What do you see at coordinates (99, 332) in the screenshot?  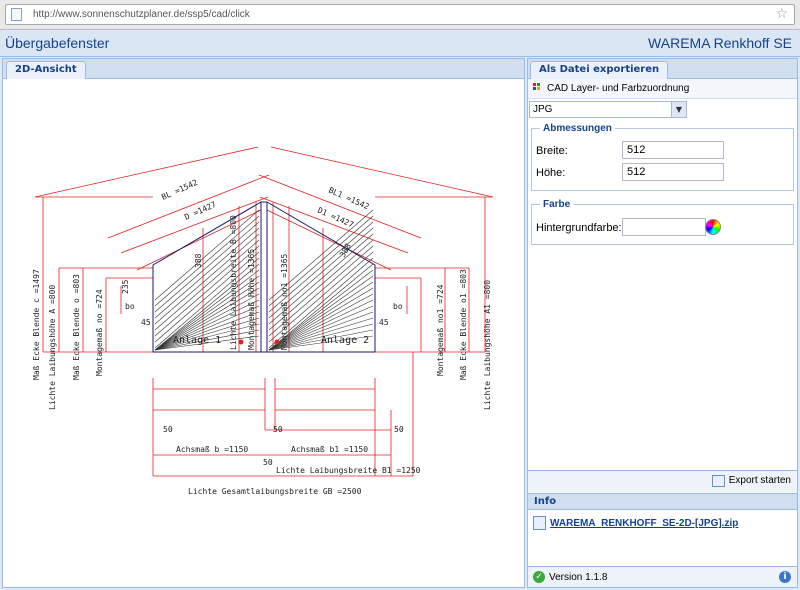 I see `dim-no: Montagemaß no =724` at bounding box center [99, 332].